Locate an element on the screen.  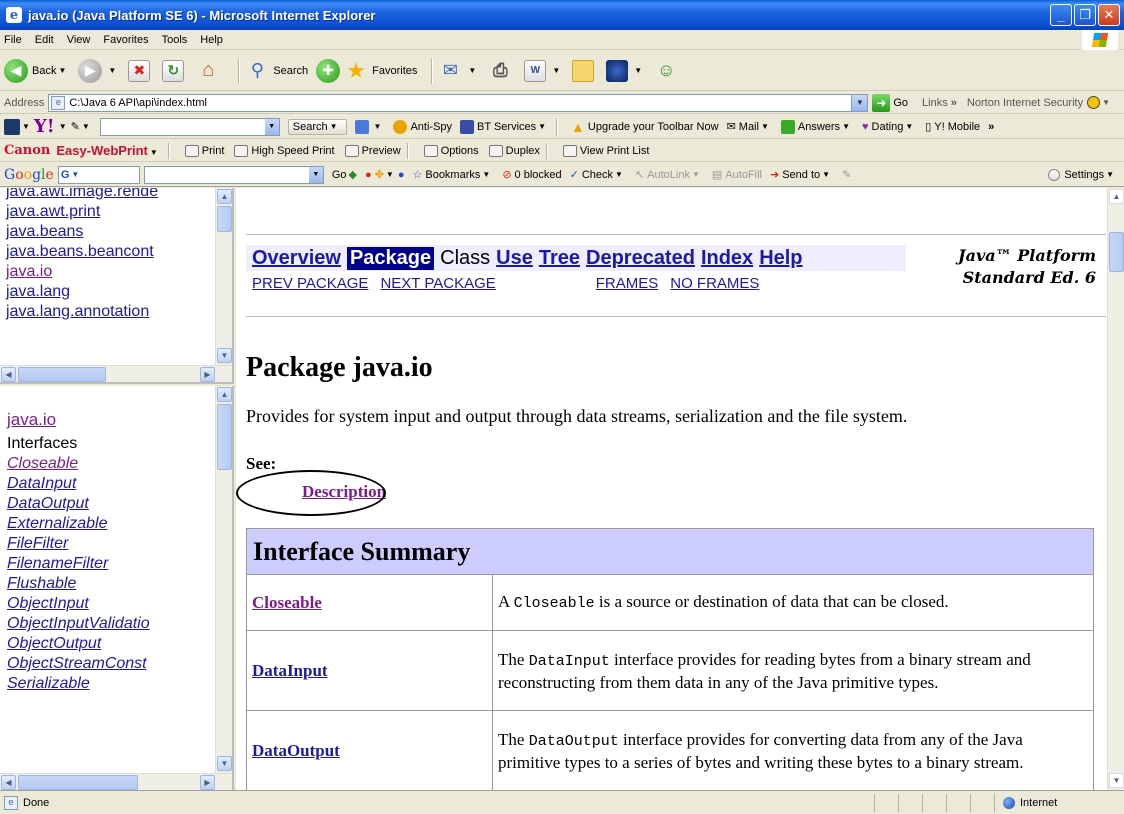
interface-name-link: DataInput is located at coordinates (369, 670).